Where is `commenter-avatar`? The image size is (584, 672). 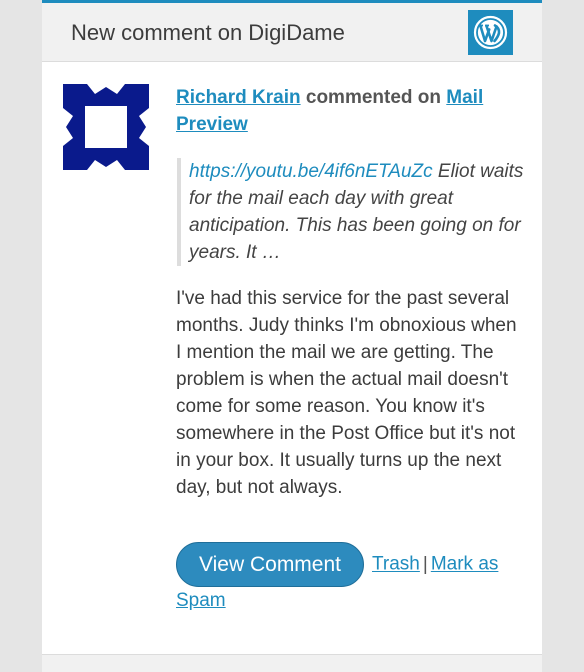
commenter-avatar is located at coordinates (106, 127).